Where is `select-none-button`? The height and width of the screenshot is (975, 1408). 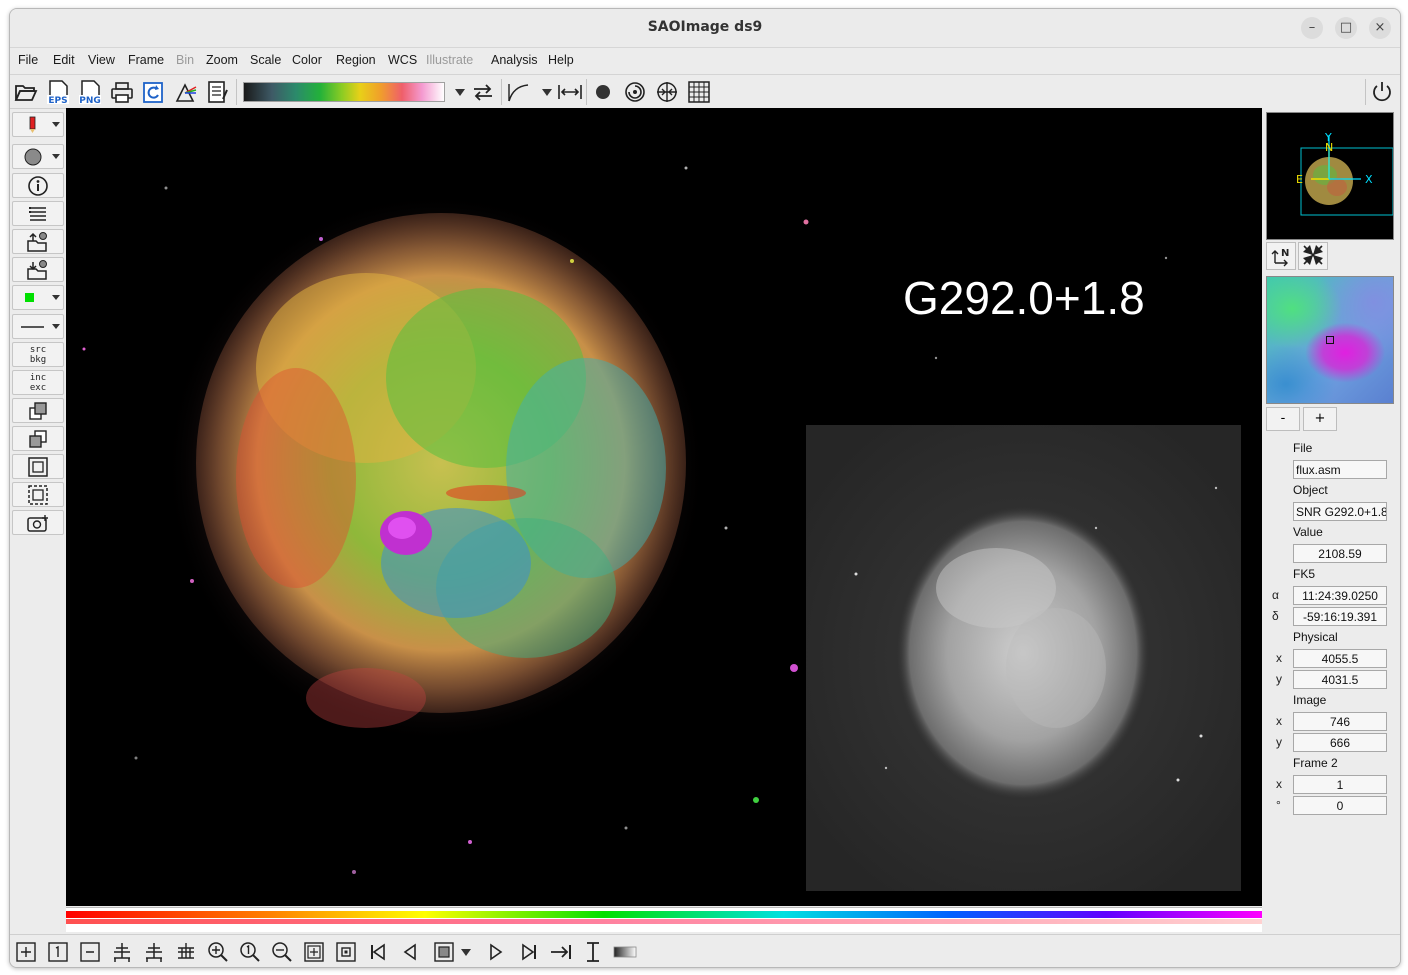
select-none-button is located at coordinates (38, 494).